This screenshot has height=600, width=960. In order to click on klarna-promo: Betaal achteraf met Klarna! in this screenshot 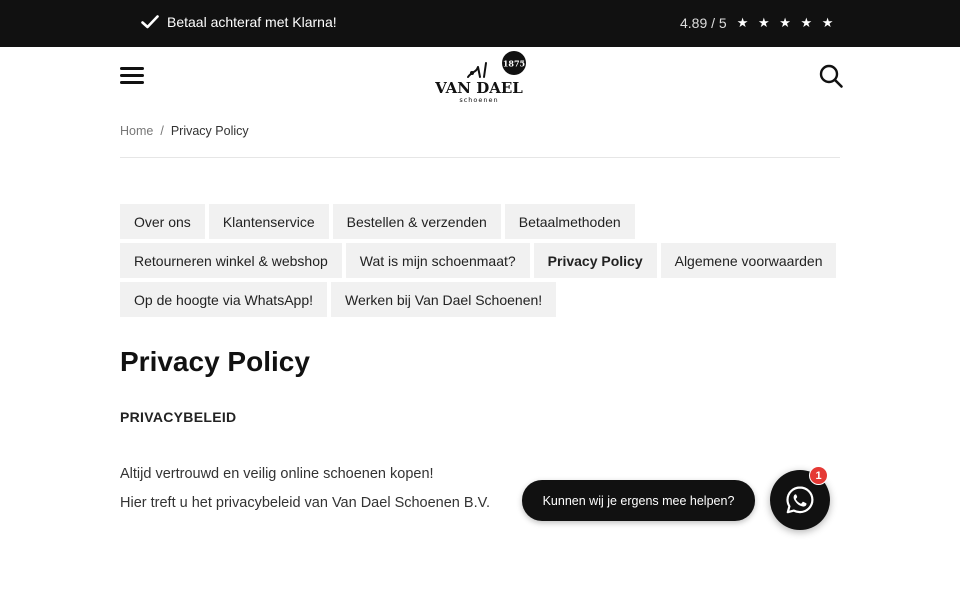, I will do `click(239, 22)`.